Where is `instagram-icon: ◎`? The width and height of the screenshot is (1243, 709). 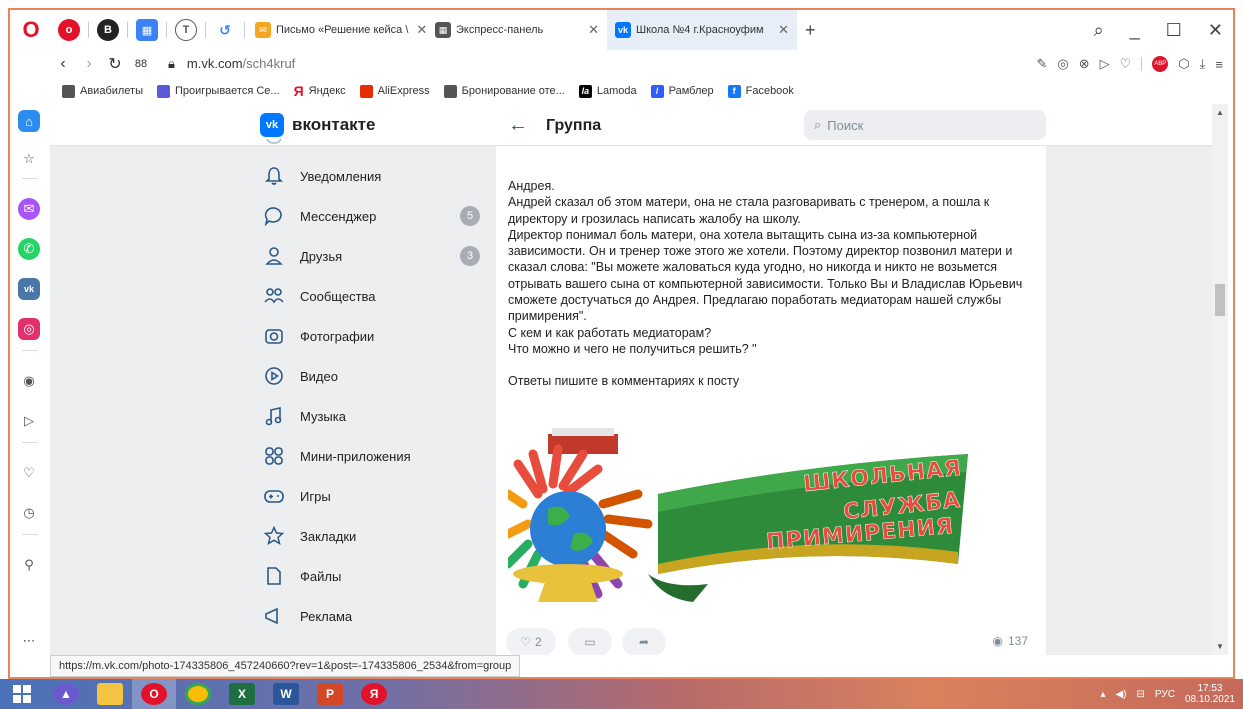 instagram-icon: ◎ is located at coordinates (29, 329).